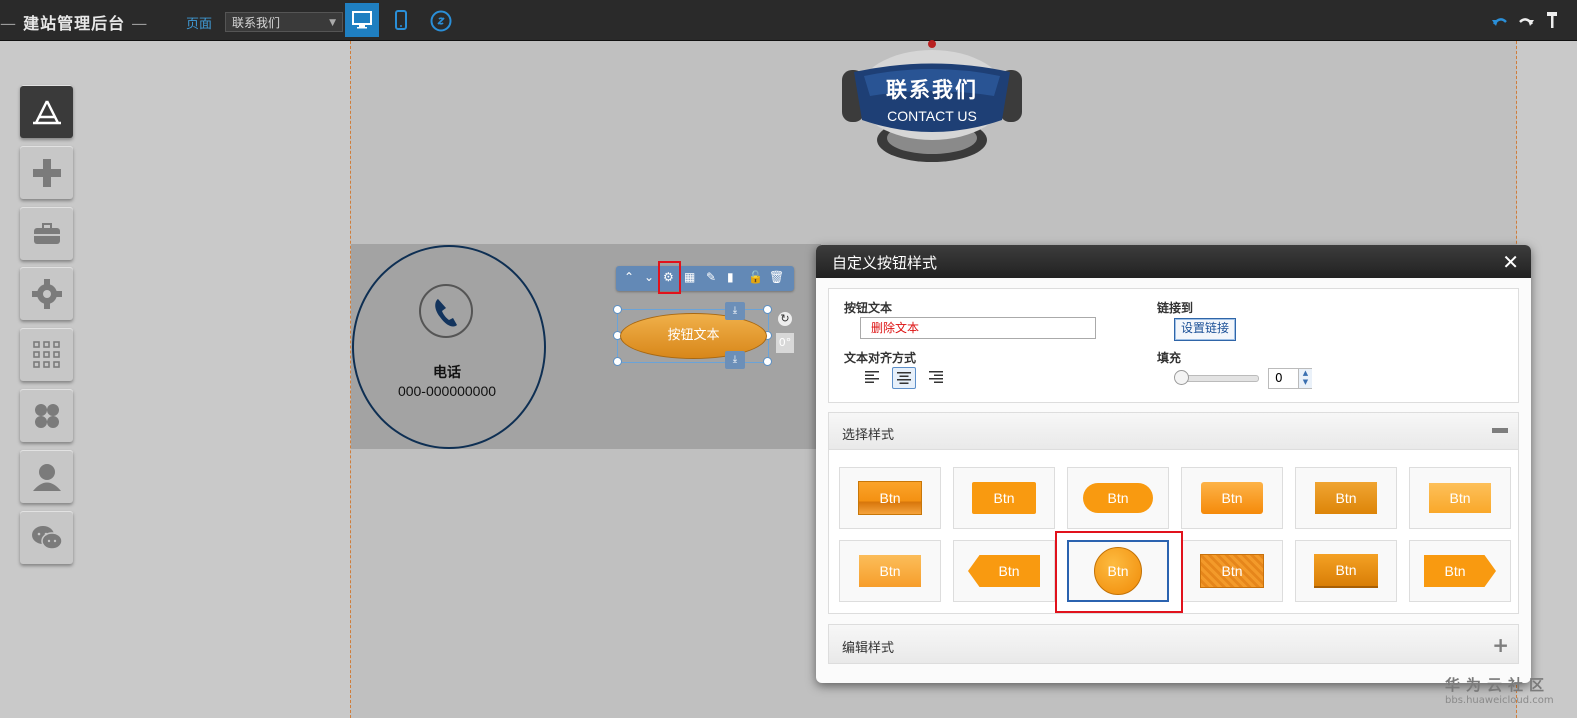  I want to click on sidebar-grid-button, so click(46, 354).